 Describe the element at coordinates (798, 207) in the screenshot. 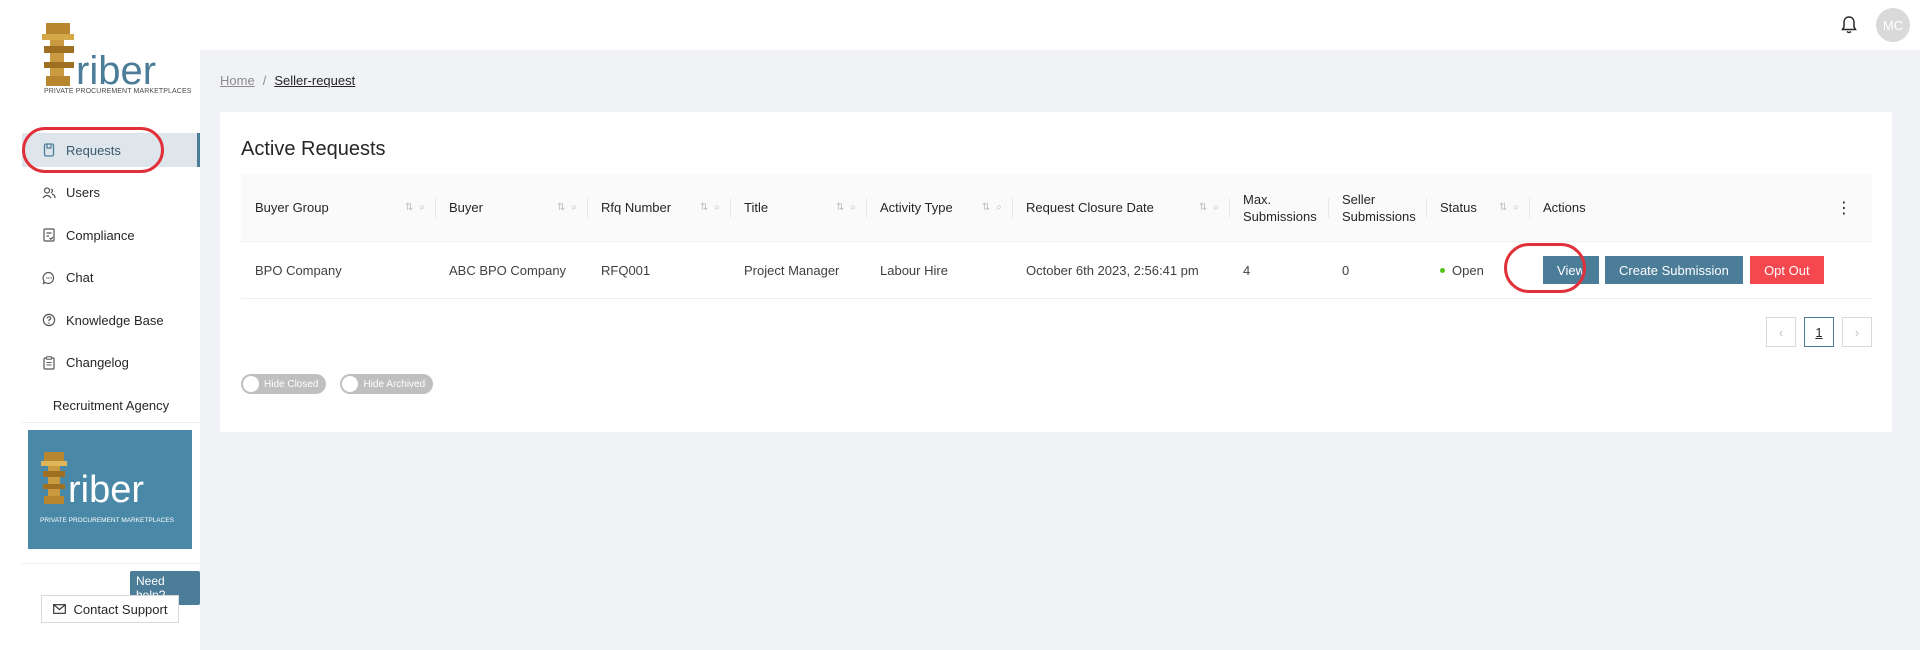

I see `column-header-title: Title ⇅ ⌕` at that location.